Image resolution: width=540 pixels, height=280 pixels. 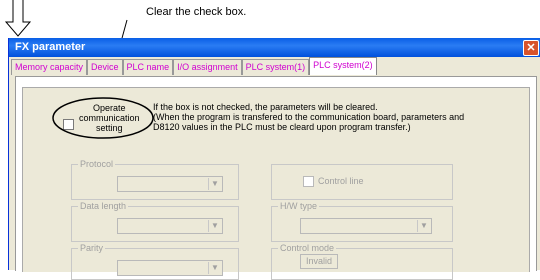 What do you see at coordinates (103, 206) in the screenshot?
I see `data-length-label: Data length` at bounding box center [103, 206].